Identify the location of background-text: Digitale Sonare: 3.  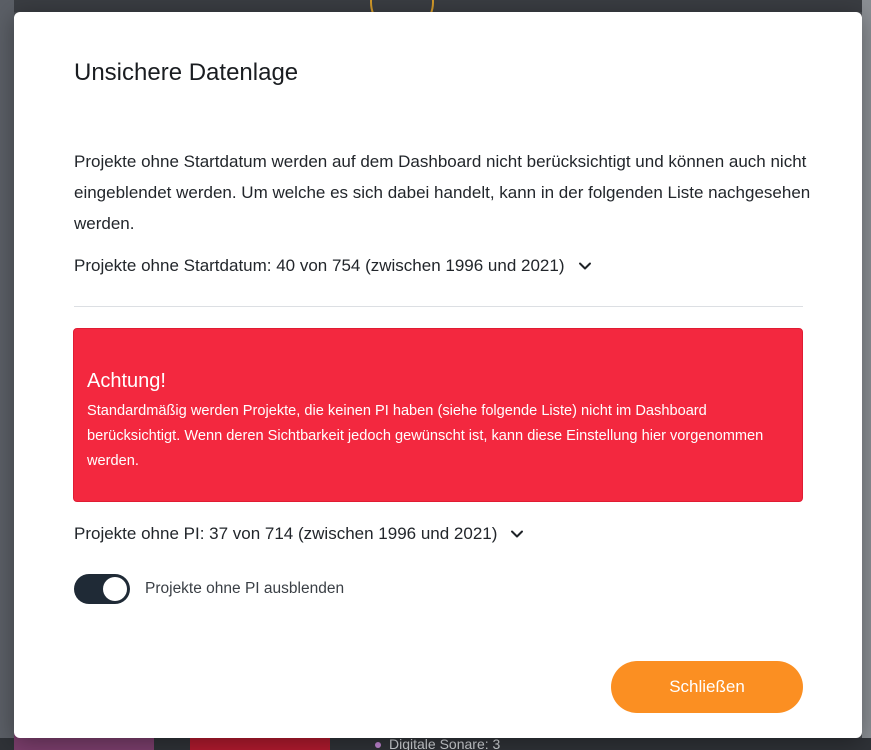
(437, 743).